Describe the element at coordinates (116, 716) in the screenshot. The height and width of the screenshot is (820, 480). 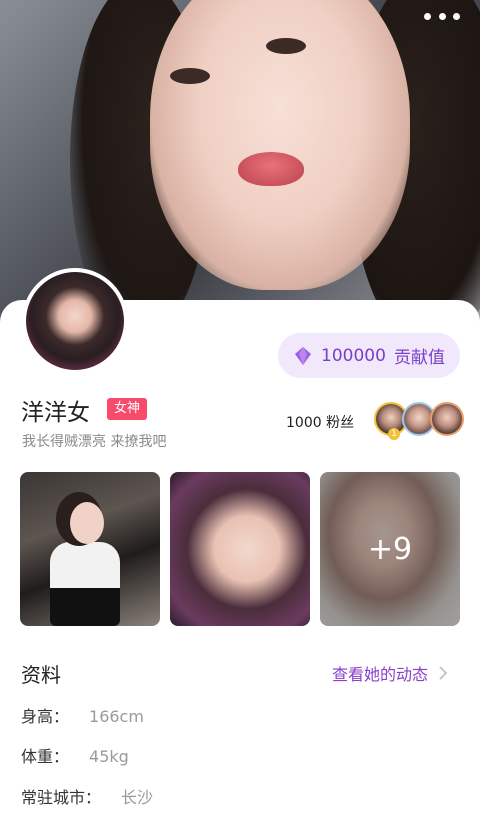
I see `info-value: 166cm` at that location.